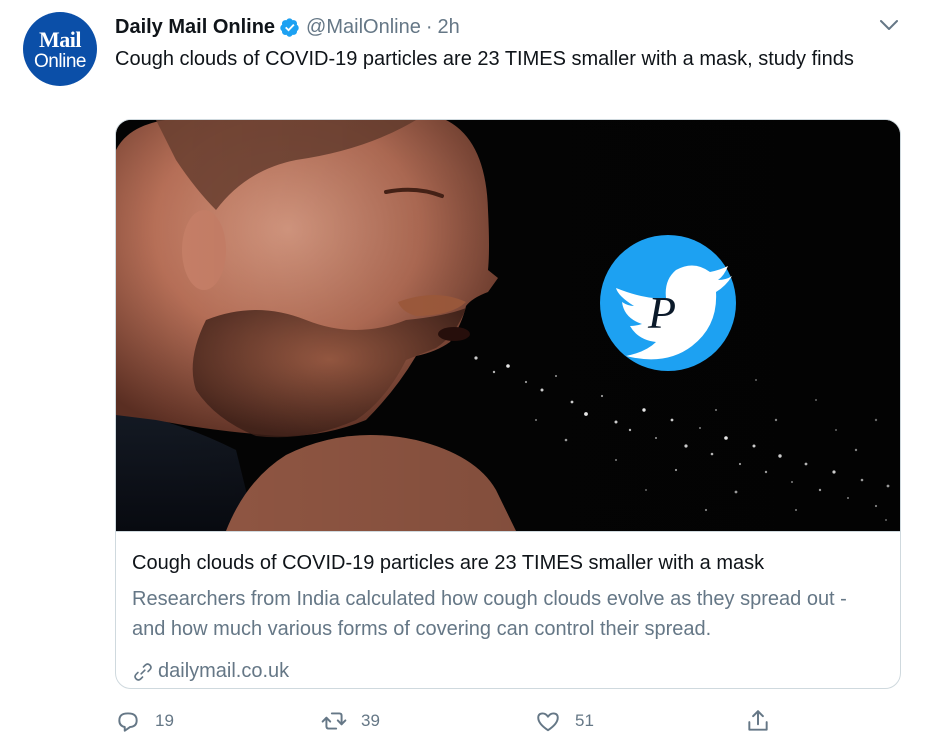 This screenshot has width=933, height=753. I want to click on tweet-header: Daily Mail Online @MailOnline · 2h, so click(287, 27).